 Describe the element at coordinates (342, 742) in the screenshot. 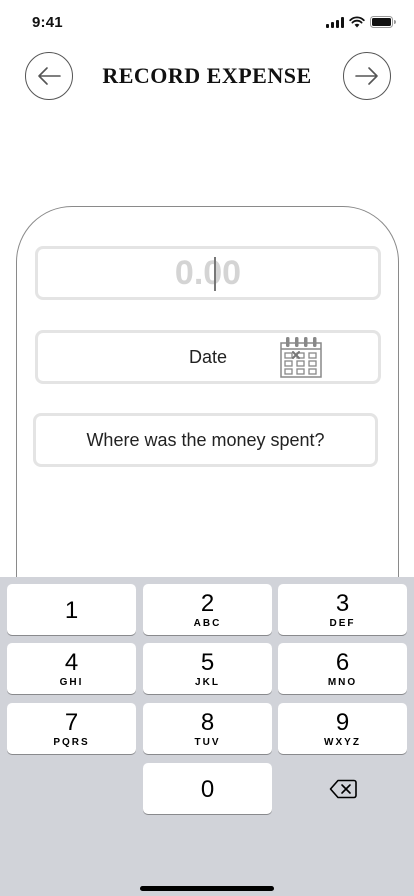

I see `key-letters: WXYZ` at that location.